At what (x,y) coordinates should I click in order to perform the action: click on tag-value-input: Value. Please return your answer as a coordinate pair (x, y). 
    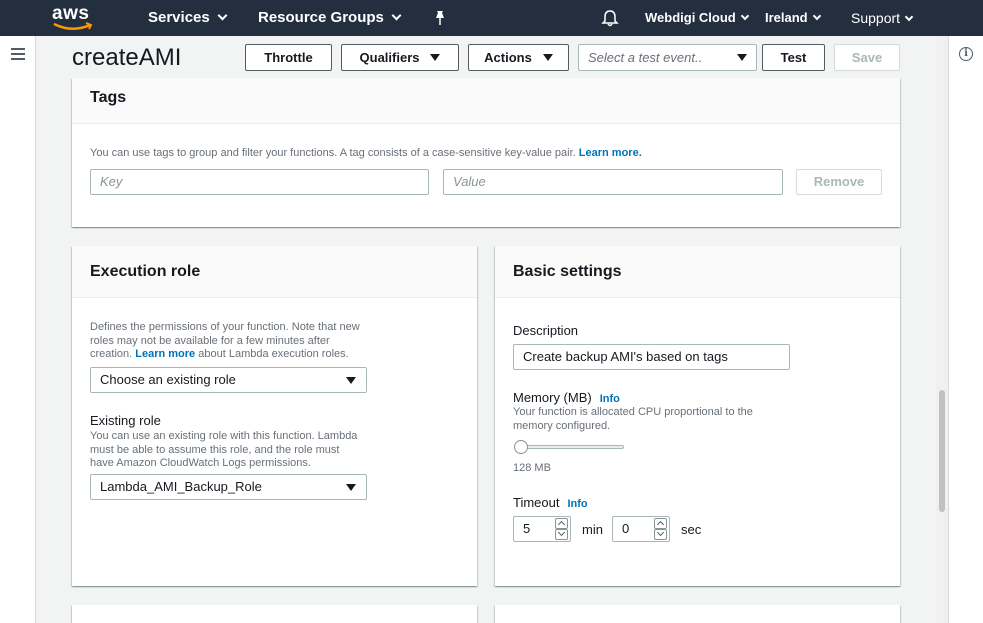
    Looking at the image, I should click on (613, 182).